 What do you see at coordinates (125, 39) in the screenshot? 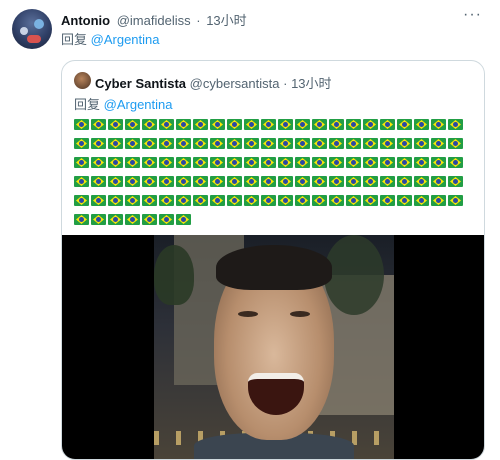
I see `reply-mention-link: @Argentina` at bounding box center [125, 39].